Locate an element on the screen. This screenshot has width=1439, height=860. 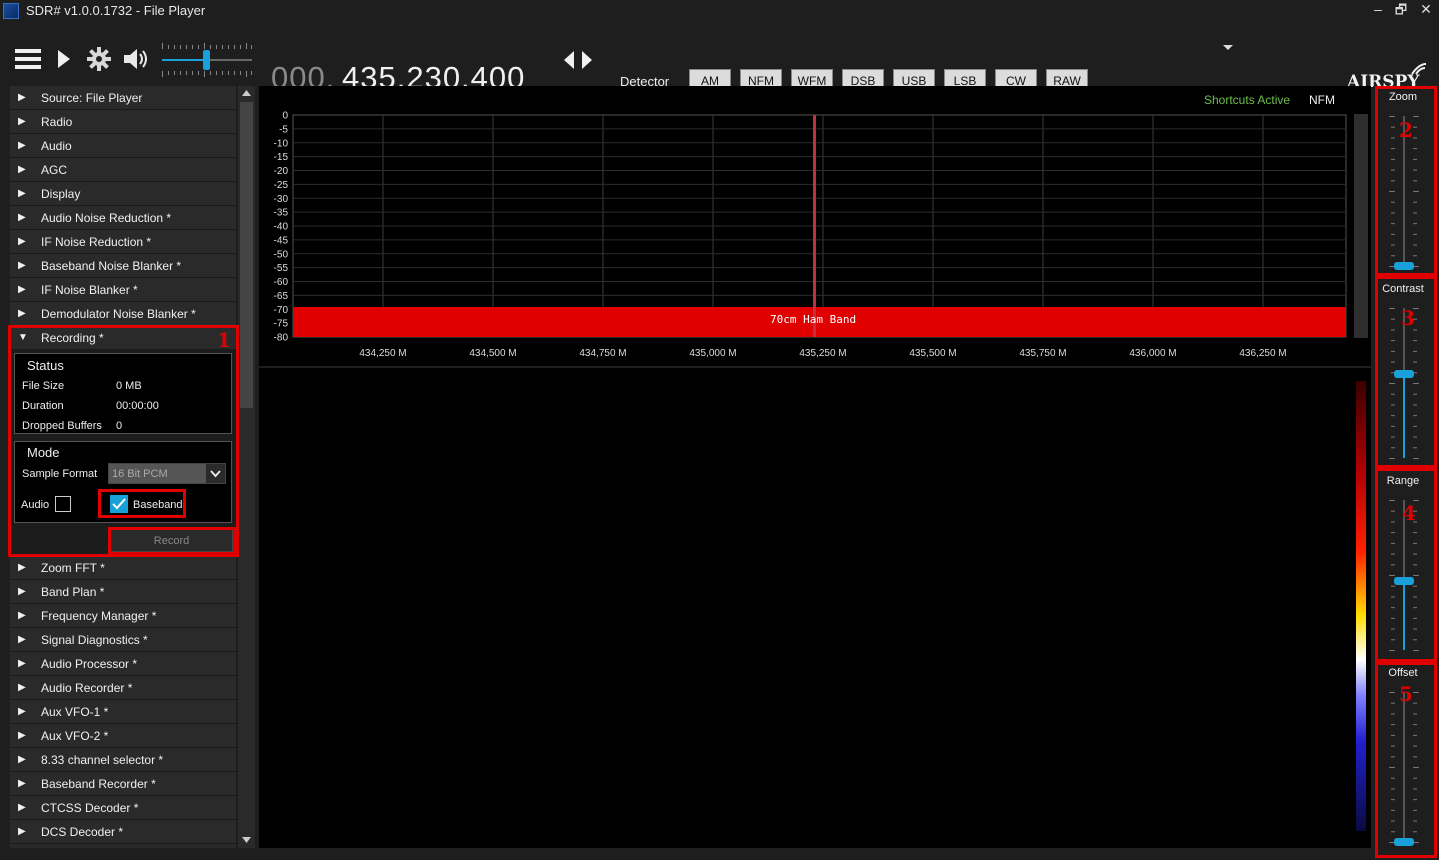
sidebar-item-if-noise-reduction: ▶ IF Noise Reduction * is located at coordinates (123, 242).